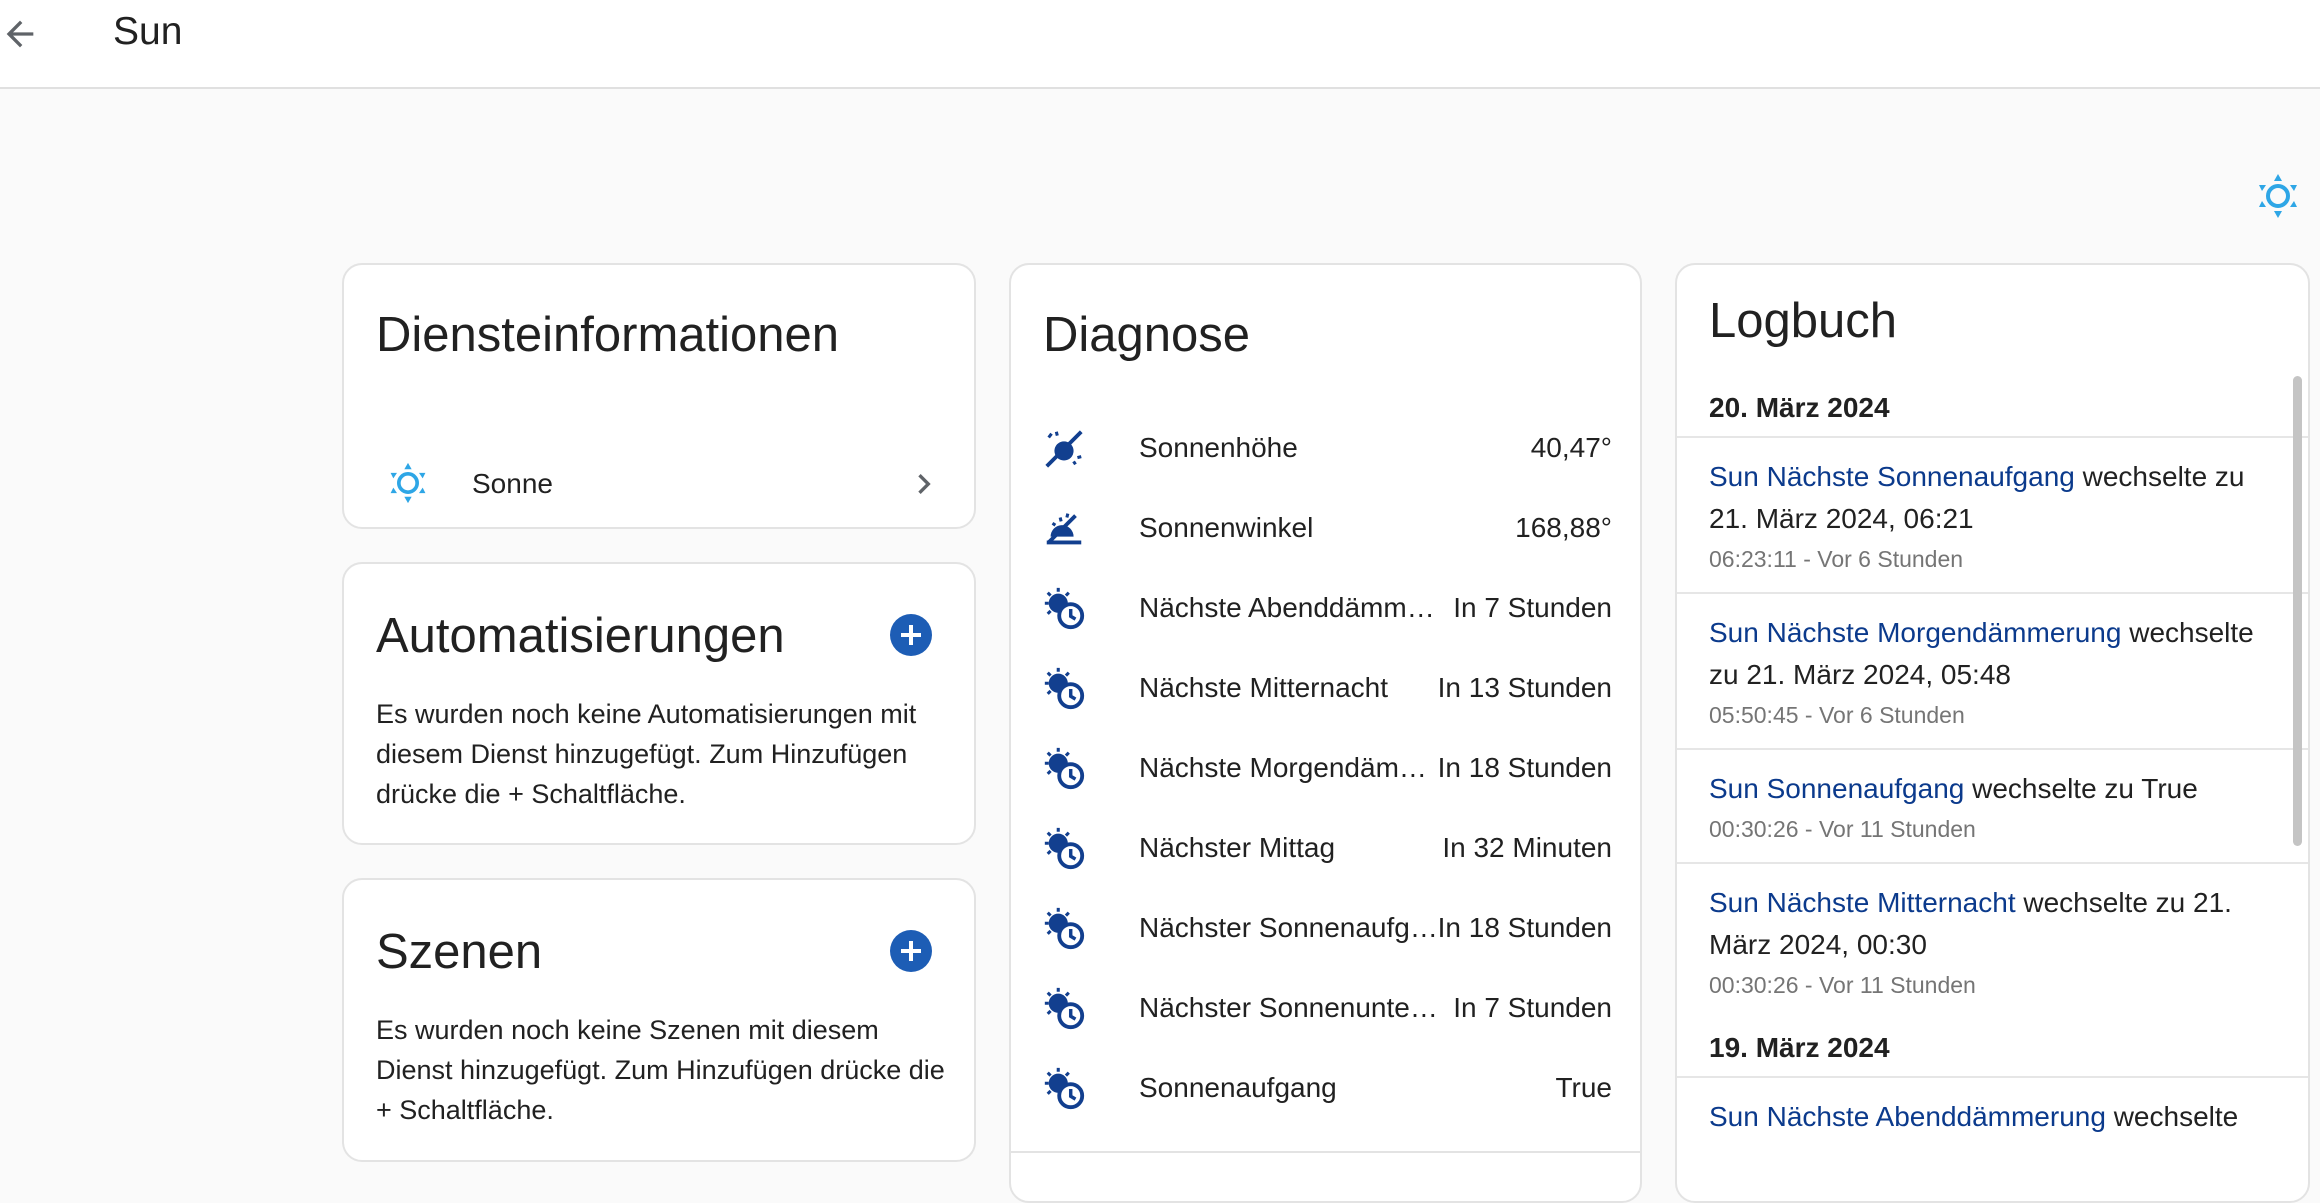 The width and height of the screenshot is (2320, 1203). Describe the element at coordinates (1527, 847) in the screenshot. I see `diag-value: In 32 Minuten` at that location.